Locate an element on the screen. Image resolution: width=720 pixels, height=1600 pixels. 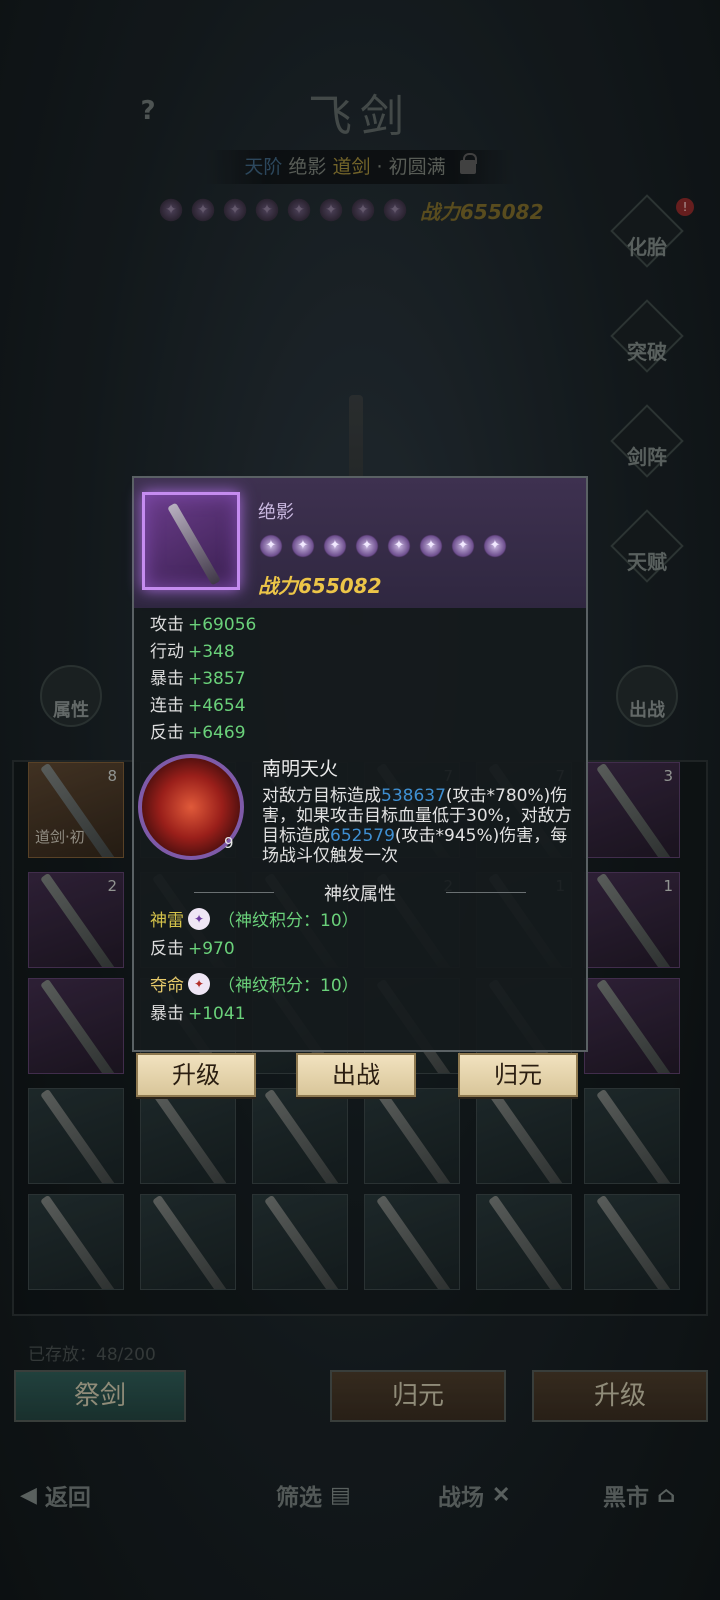
thunder-rune-icon: ✦ is located at coordinates (199, 918).